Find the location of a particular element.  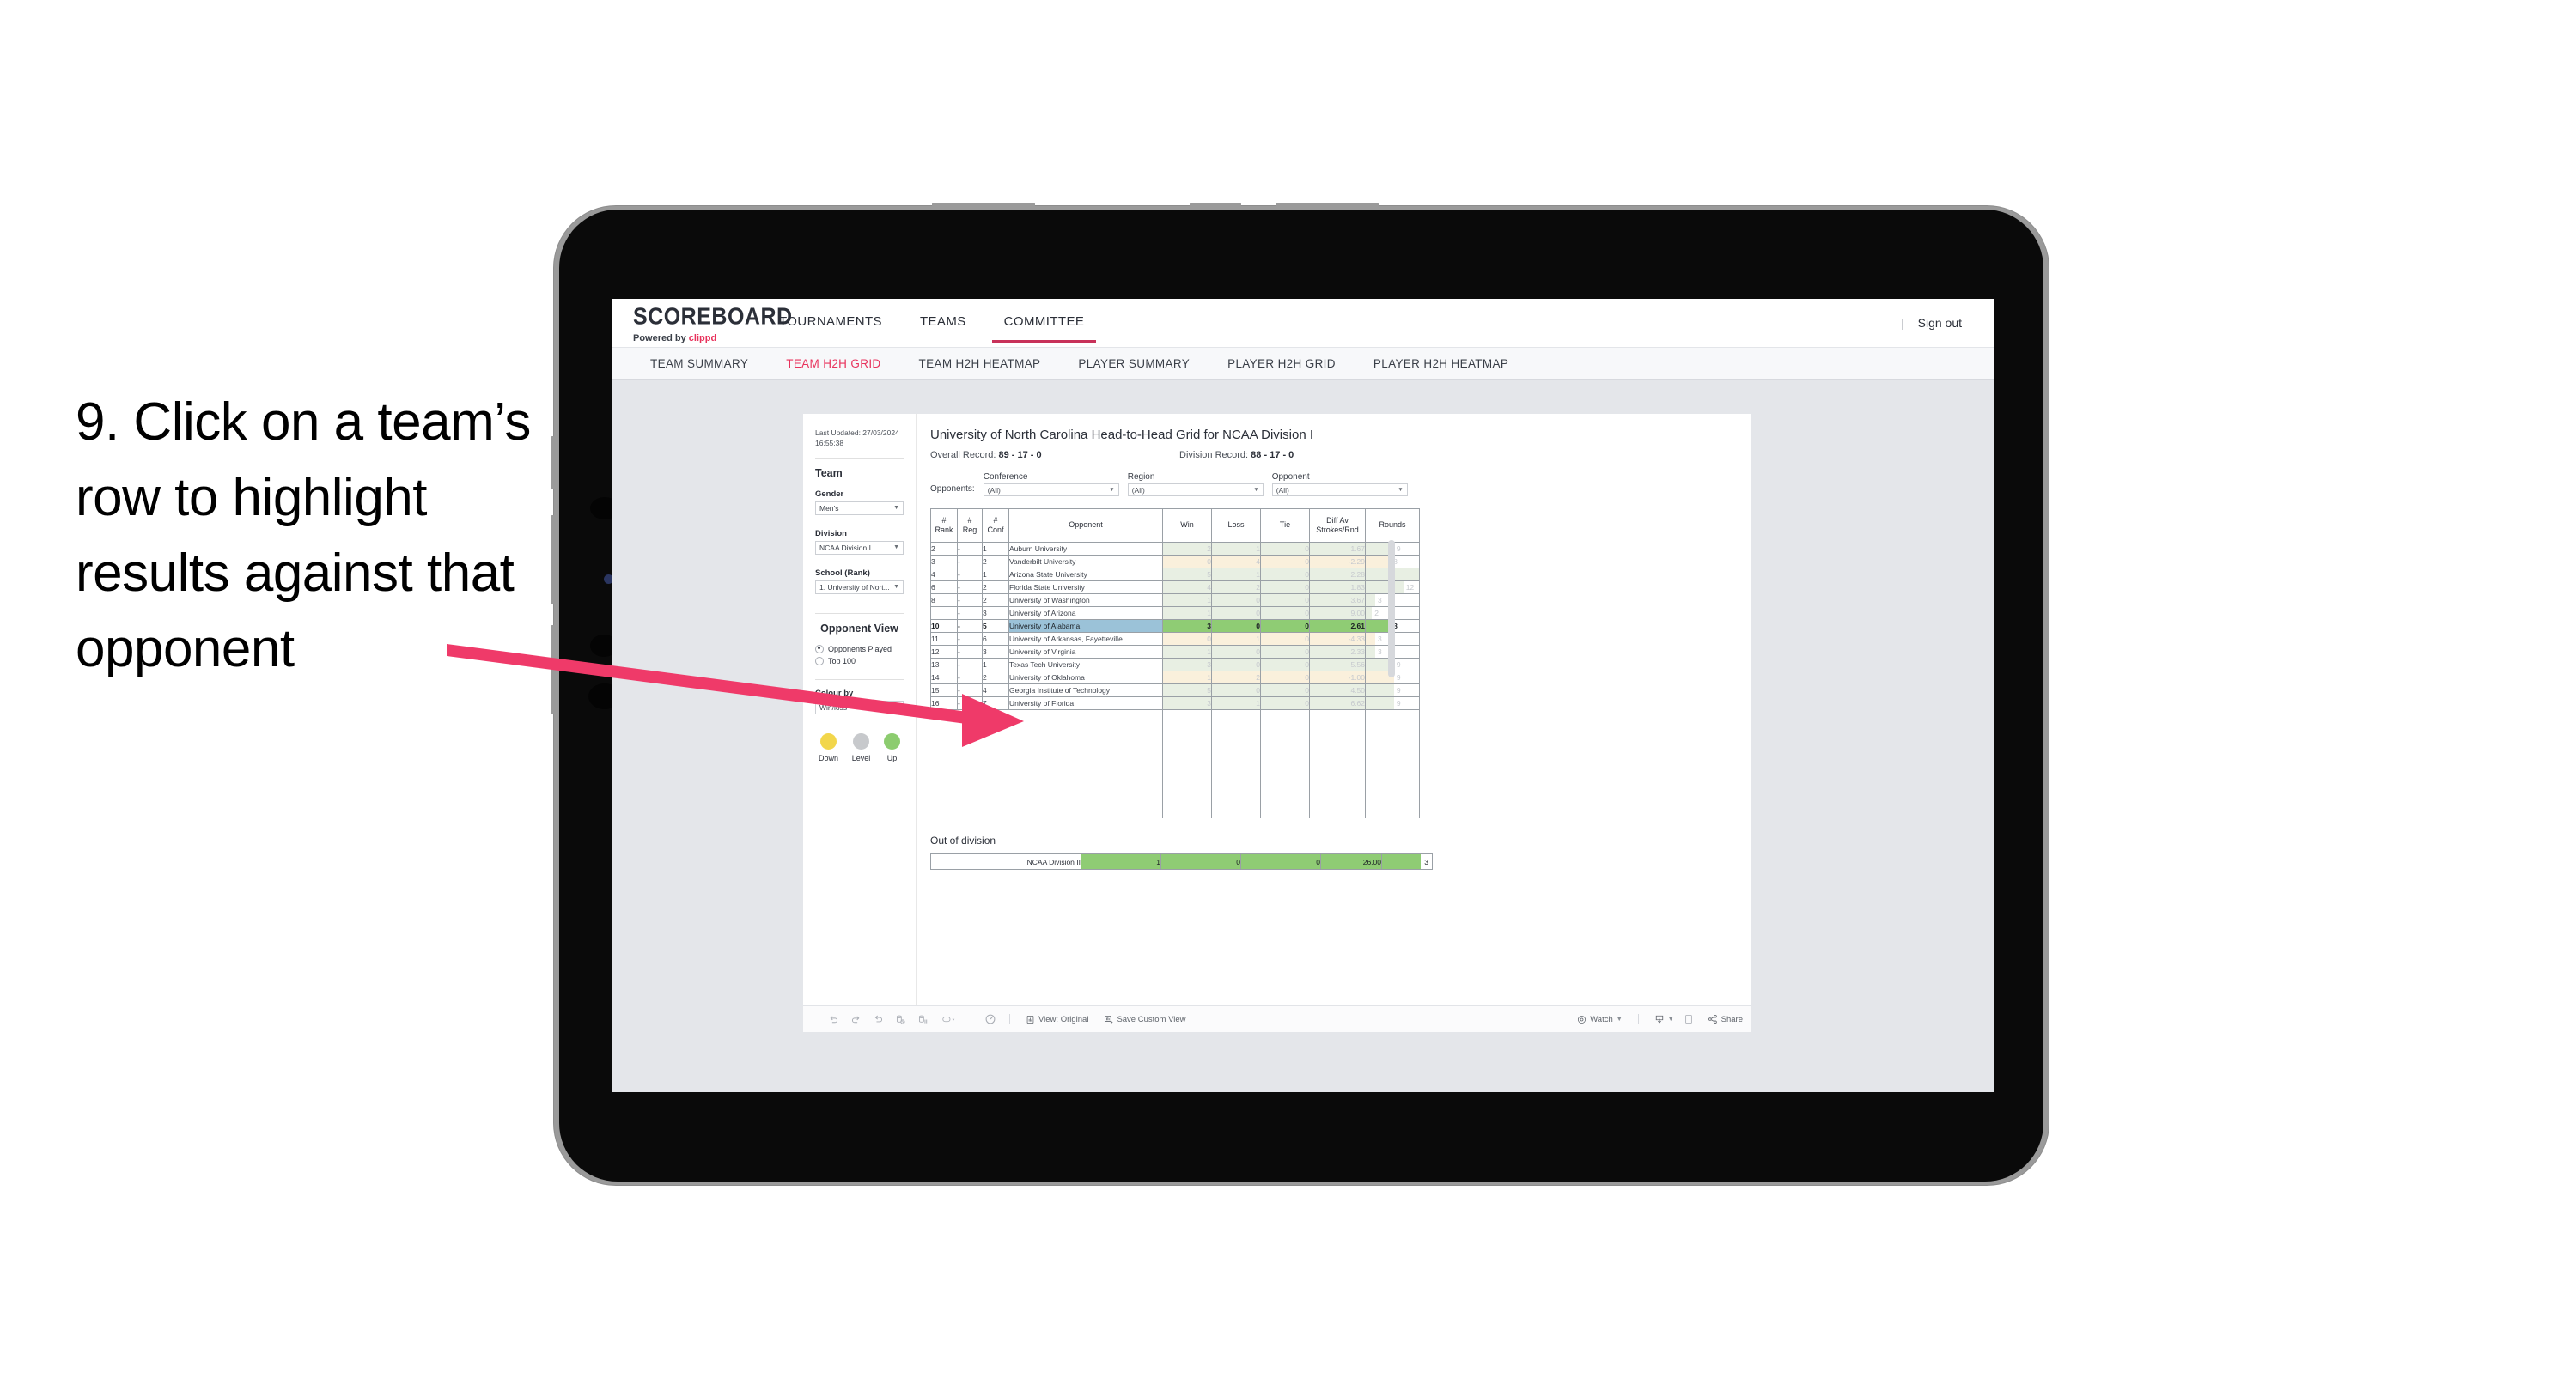

tab-team-h2h-grid: TEAM H2H GRID is located at coordinates (833, 363).